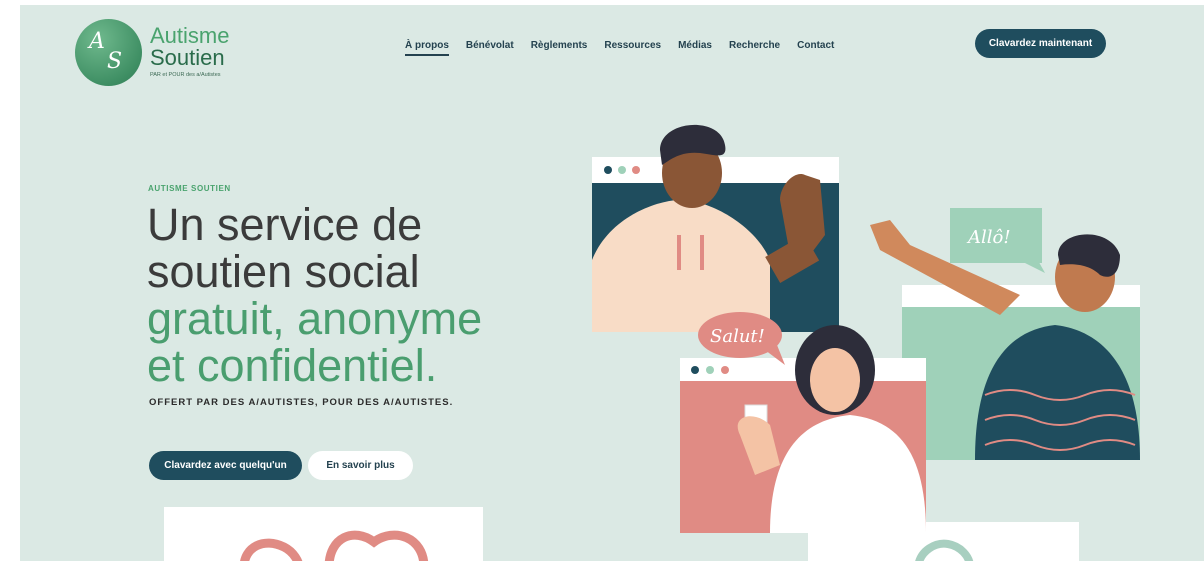 The height and width of the screenshot is (561, 1204). I want to click on headline-line-1: Un service de, so click(285, 224).